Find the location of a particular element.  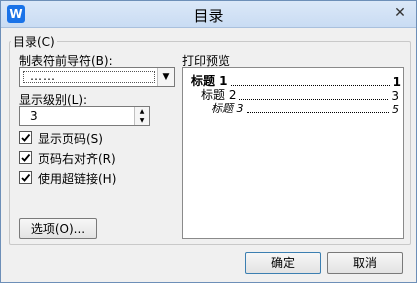

title-bar: W 目录 ✕ is located at coordinates (208, 14).